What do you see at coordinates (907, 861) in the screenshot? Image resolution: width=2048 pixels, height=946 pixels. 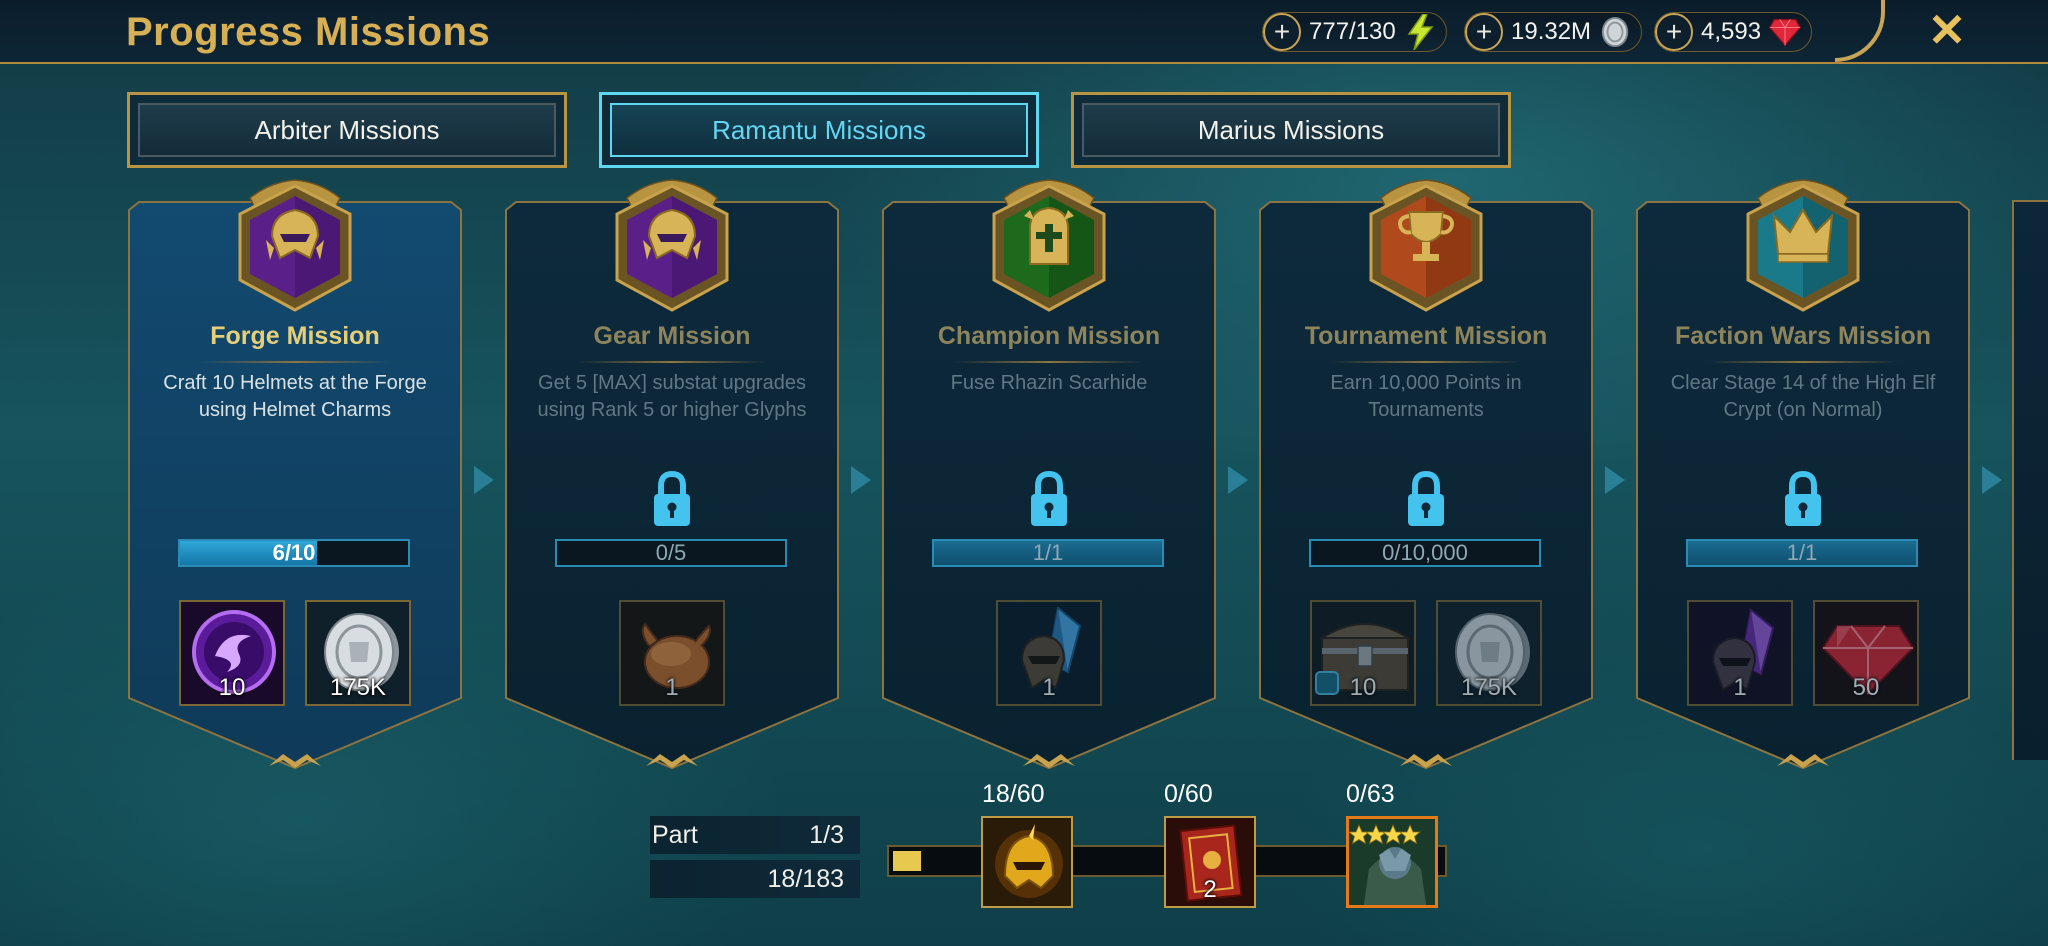 I see `part-progress-fill` at bounding box center [907, 861].